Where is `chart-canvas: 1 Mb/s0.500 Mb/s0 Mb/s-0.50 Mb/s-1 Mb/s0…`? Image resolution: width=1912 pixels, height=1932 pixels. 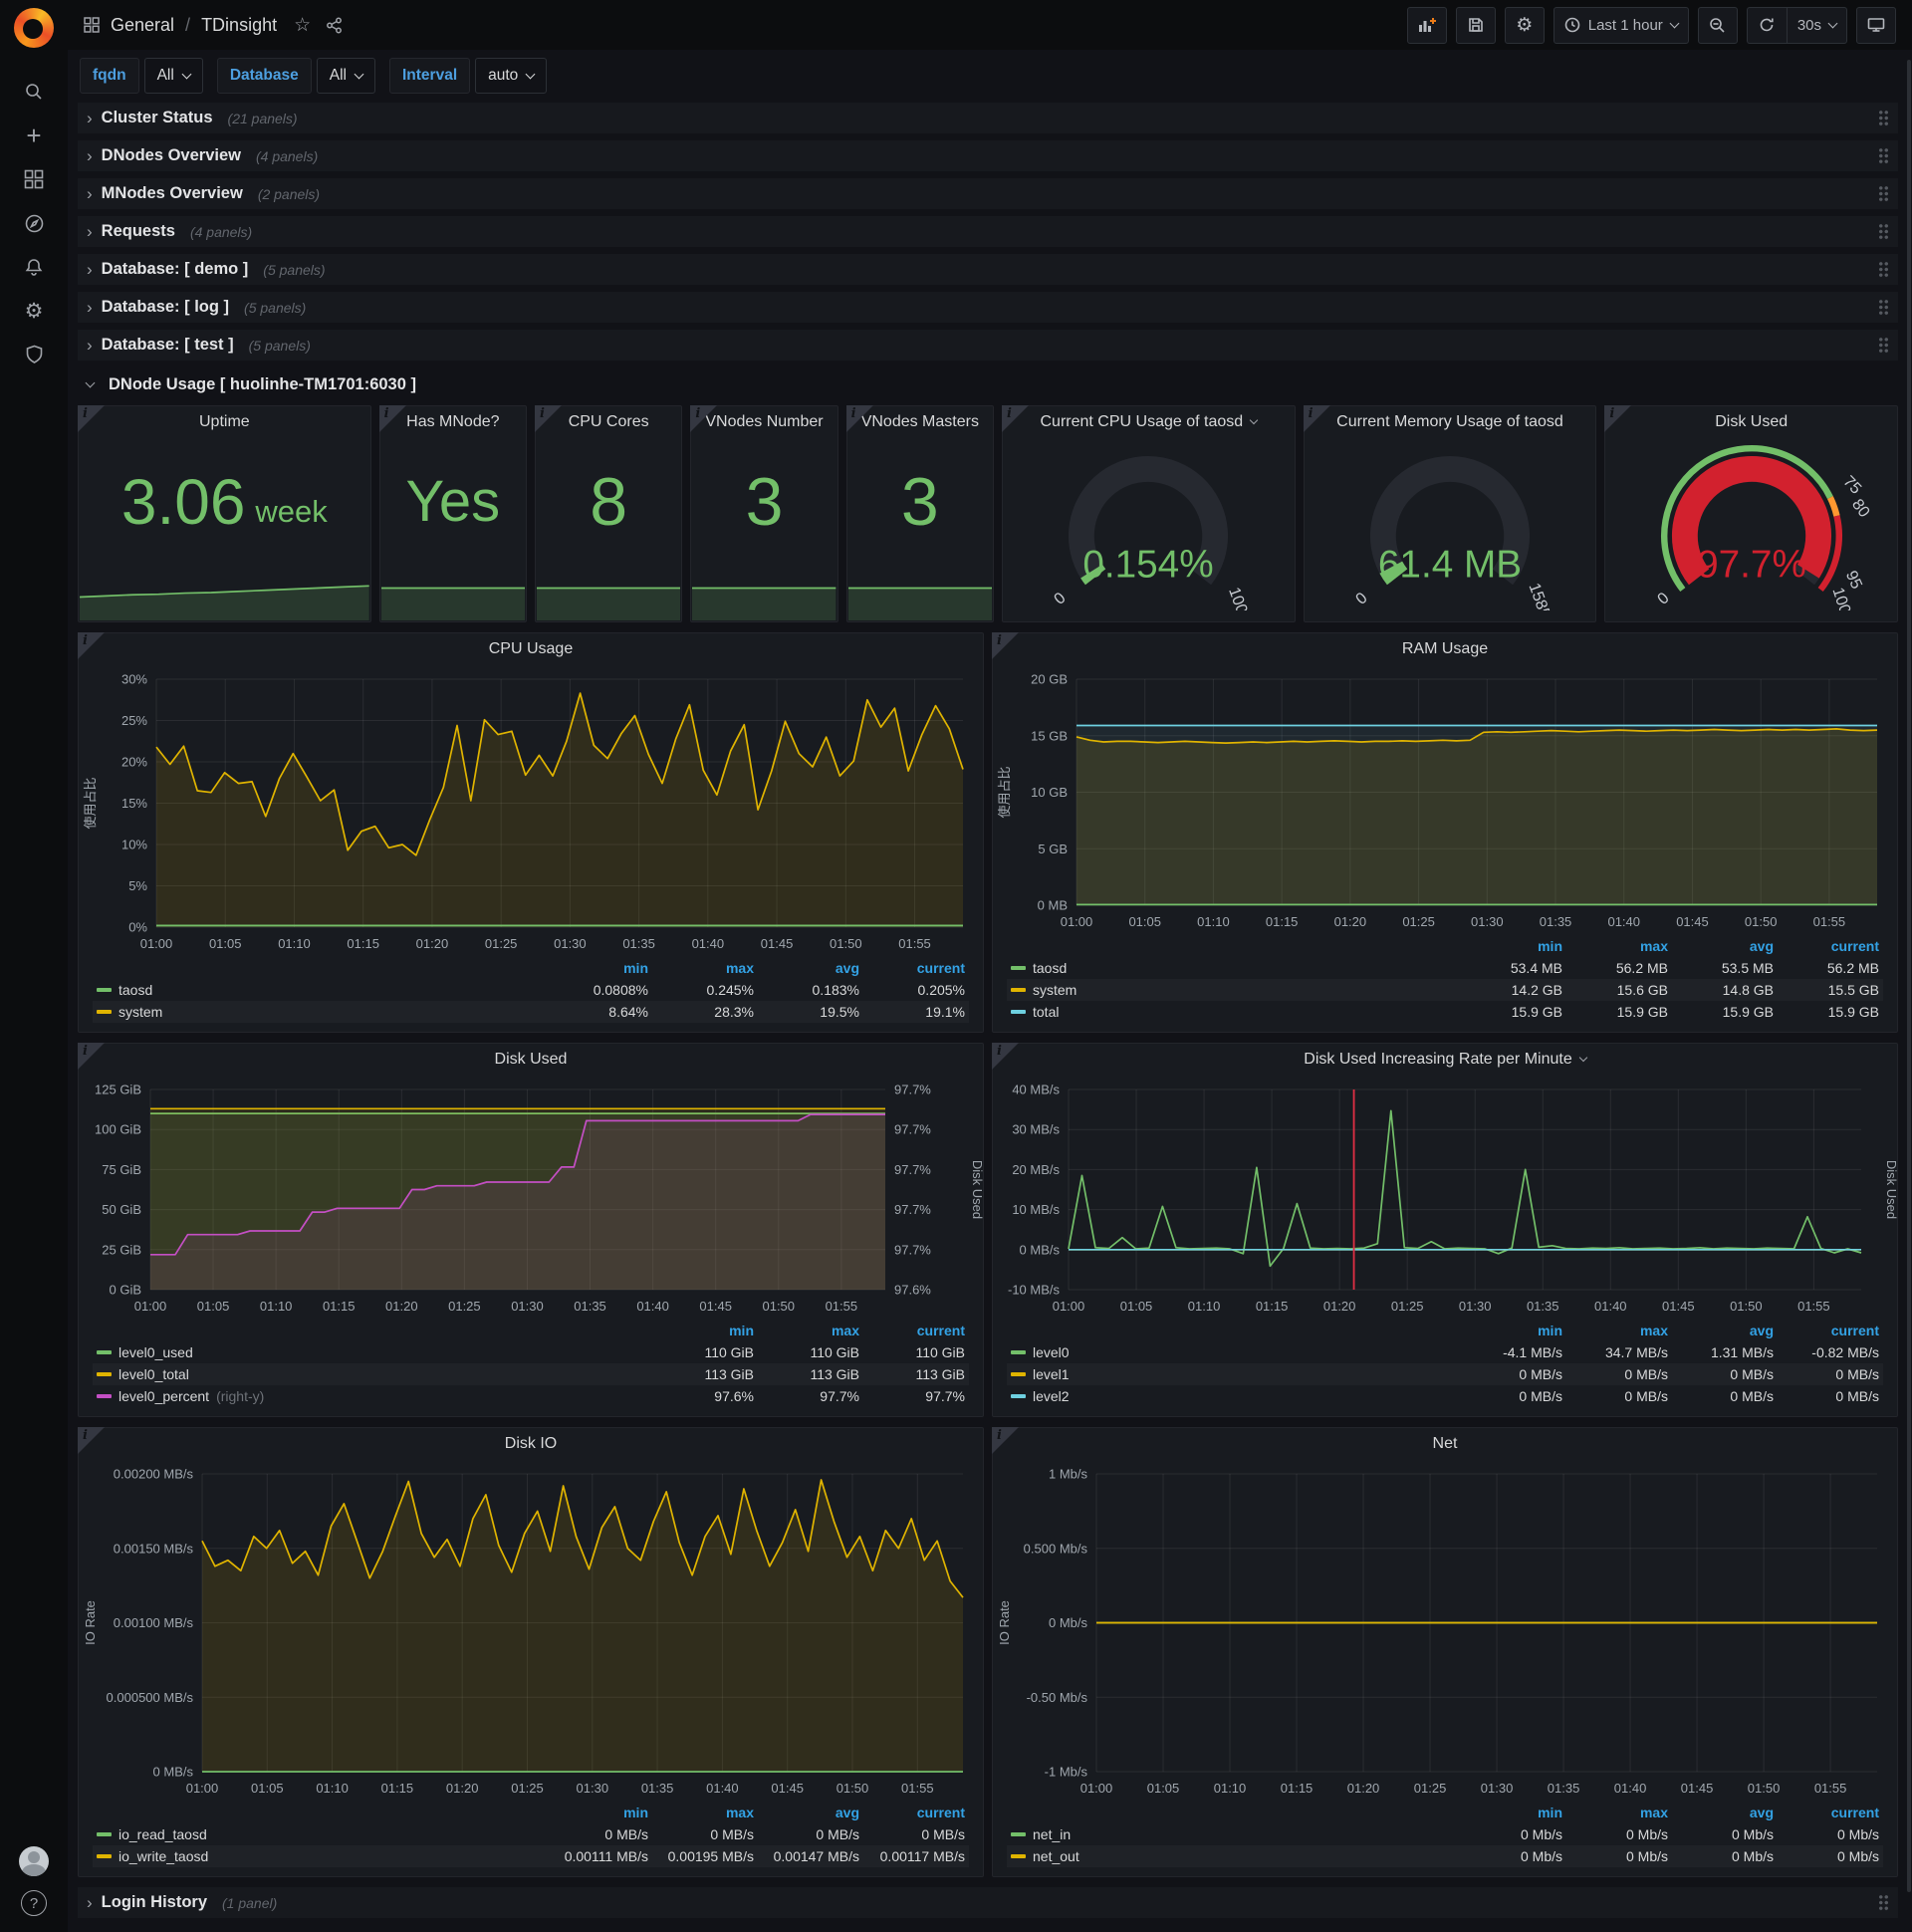 chart-canvas: 1 Mb/s0.500 Mb/s0 Mb/s-0.50 Mb/s-1 Mb/s0… is located at coordinates (1445, 1631).